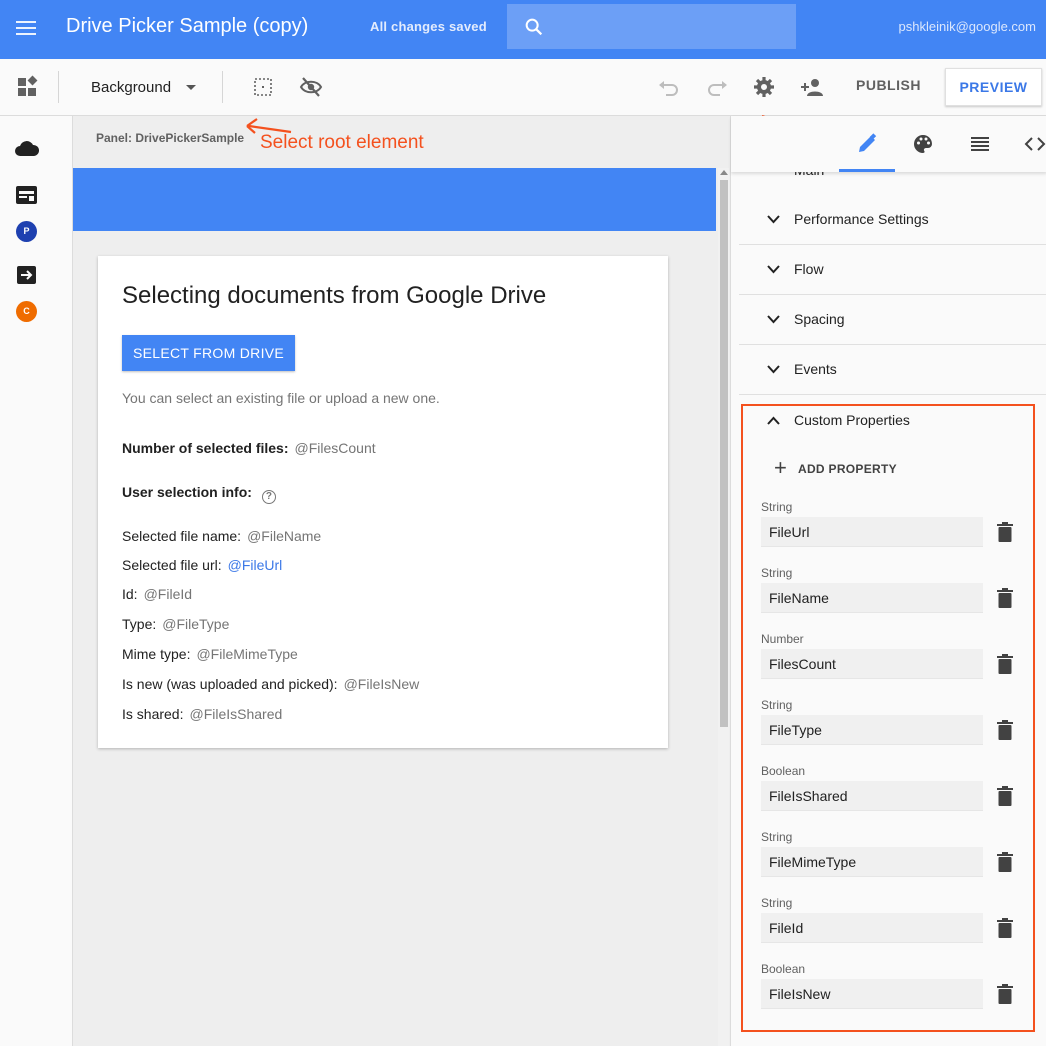  What do you see at coordinates (236, 714) in the screenshot?
I see `field-value: @FileIsShared` at bounding box center [236, 714].